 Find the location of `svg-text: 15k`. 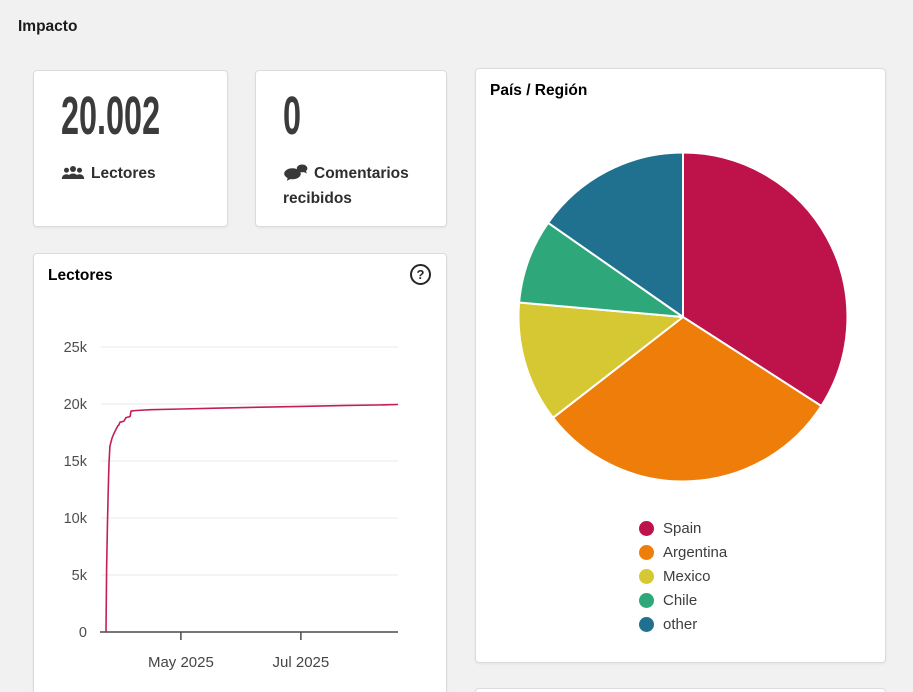

svg-text: 15k is located at coordinates (76, 462).